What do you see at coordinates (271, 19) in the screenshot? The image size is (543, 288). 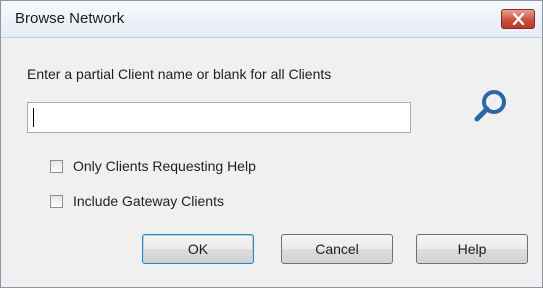 I see `title-bar: Browse Network` at bounding box center [271, 19].